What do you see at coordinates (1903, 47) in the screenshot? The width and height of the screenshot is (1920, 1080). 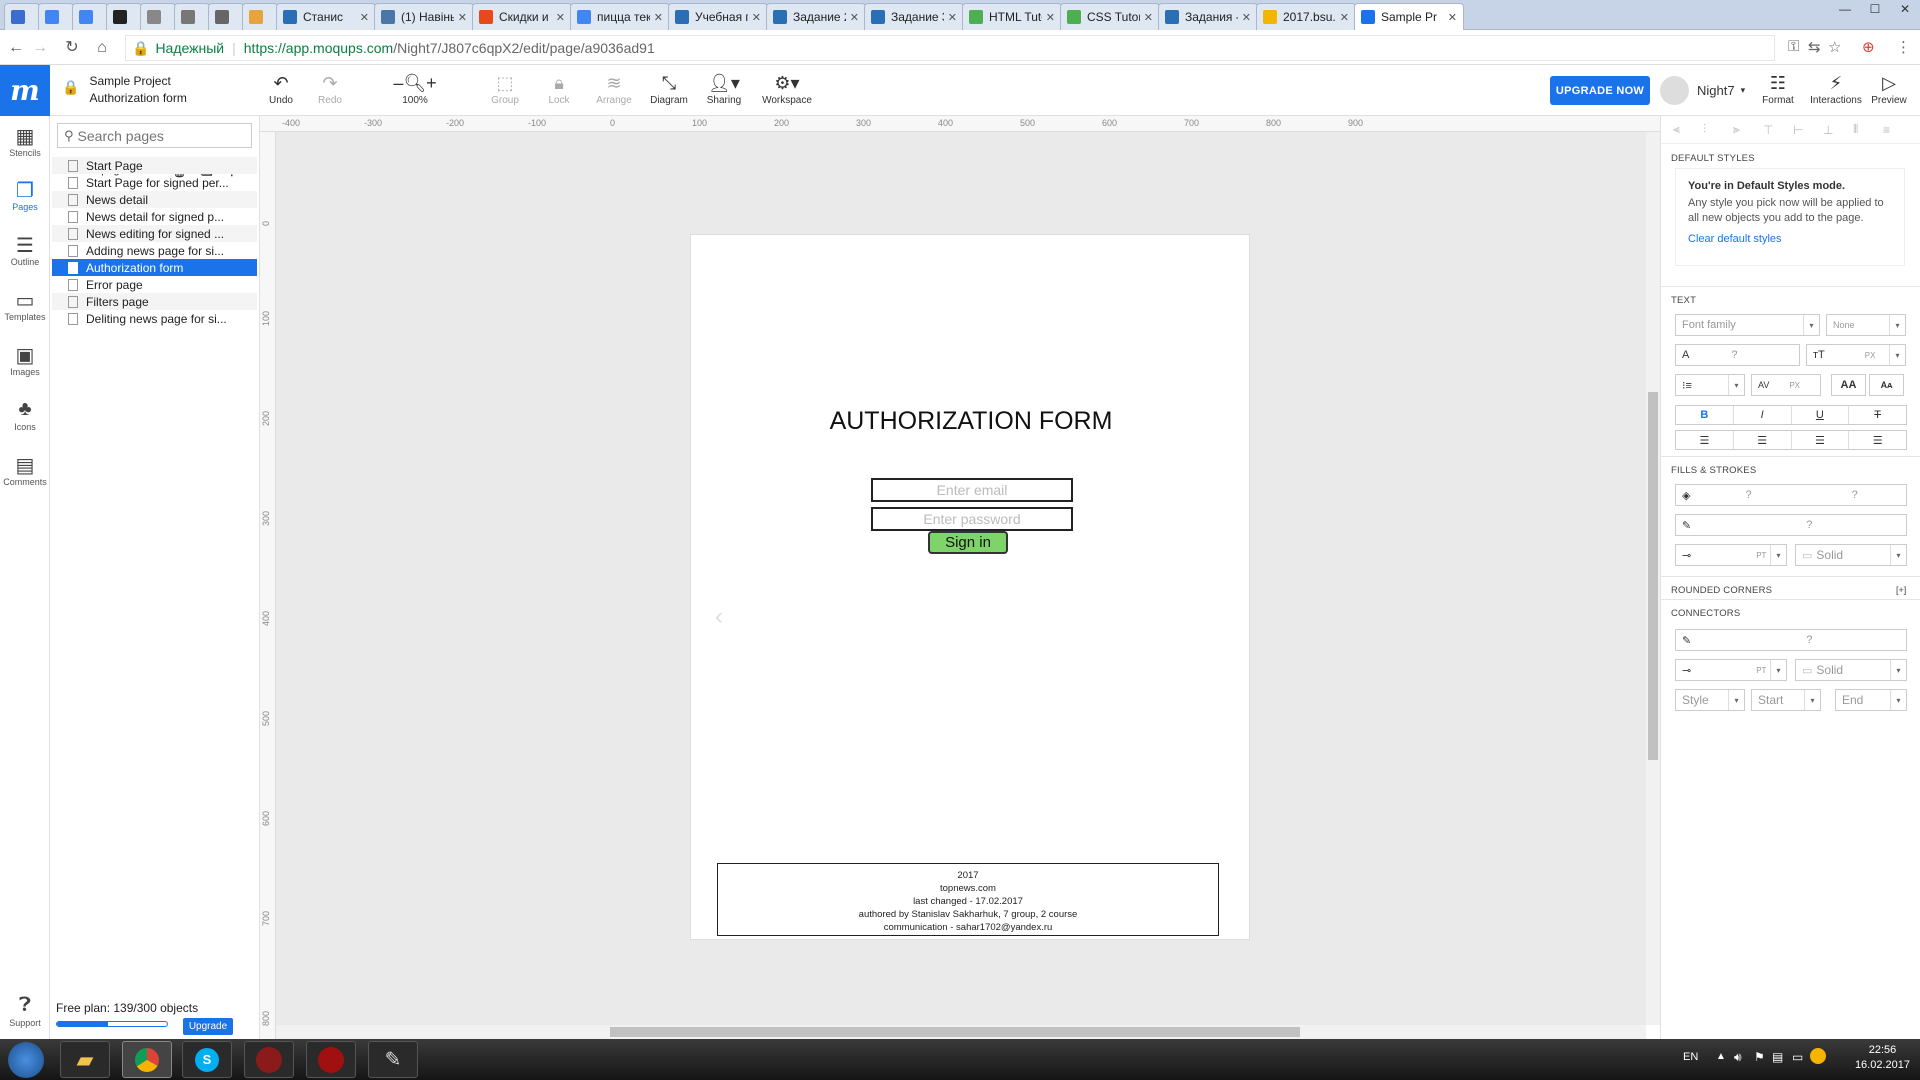 I see `menu-icon: ⋮` at bounding box center [1903, 47].